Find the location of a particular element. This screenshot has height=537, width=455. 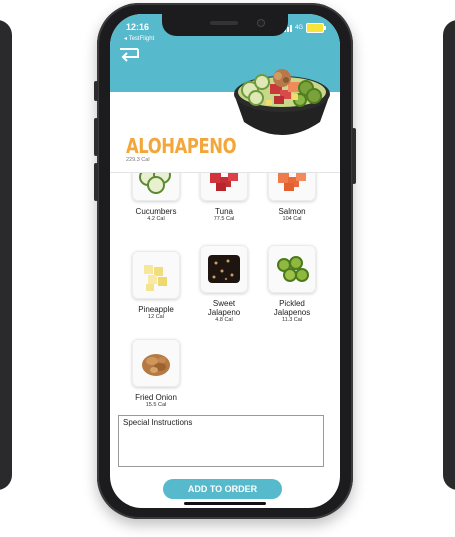

ingredient-name: Pickled Jalapenos is located at coordinates (292, 308).